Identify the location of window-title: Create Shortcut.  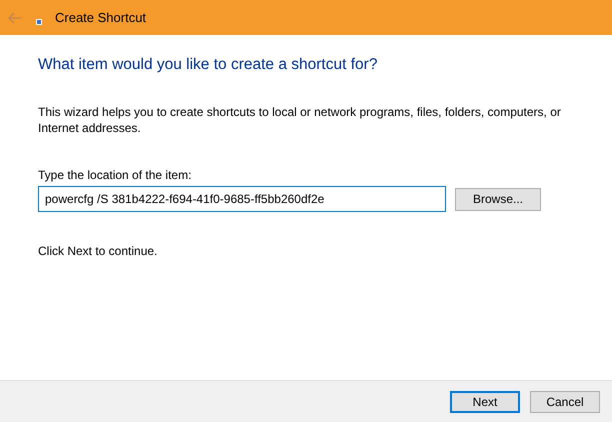
(100, 17).